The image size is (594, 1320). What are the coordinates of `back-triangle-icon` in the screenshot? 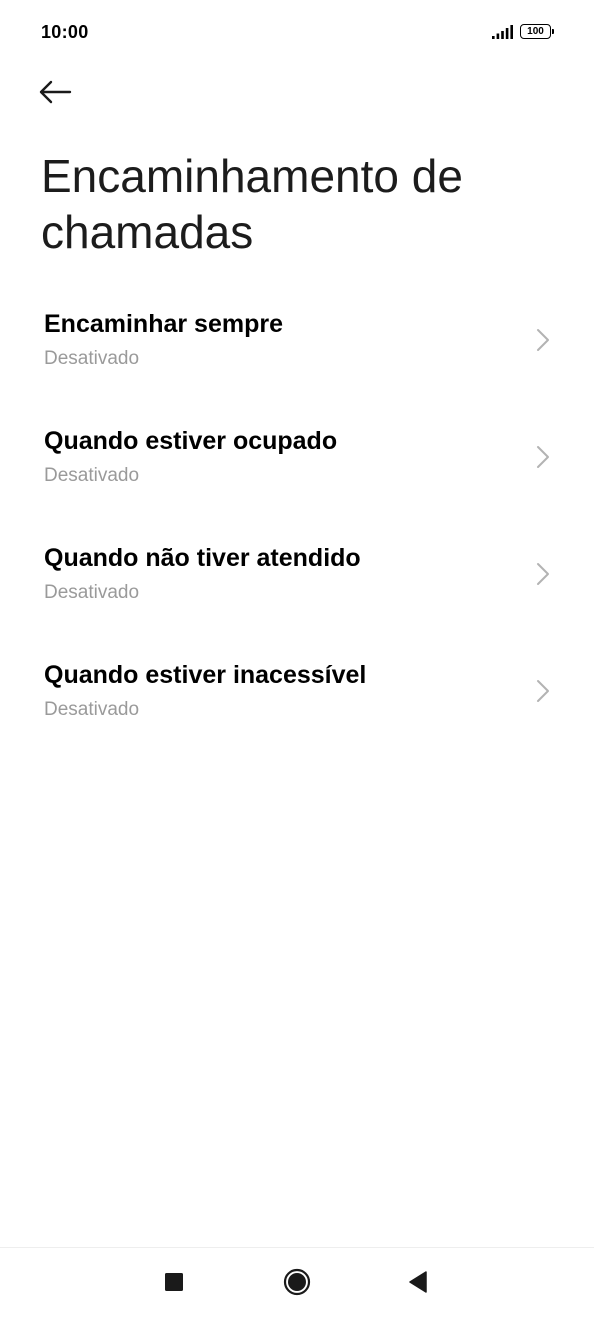 It's located at (418, 1284).